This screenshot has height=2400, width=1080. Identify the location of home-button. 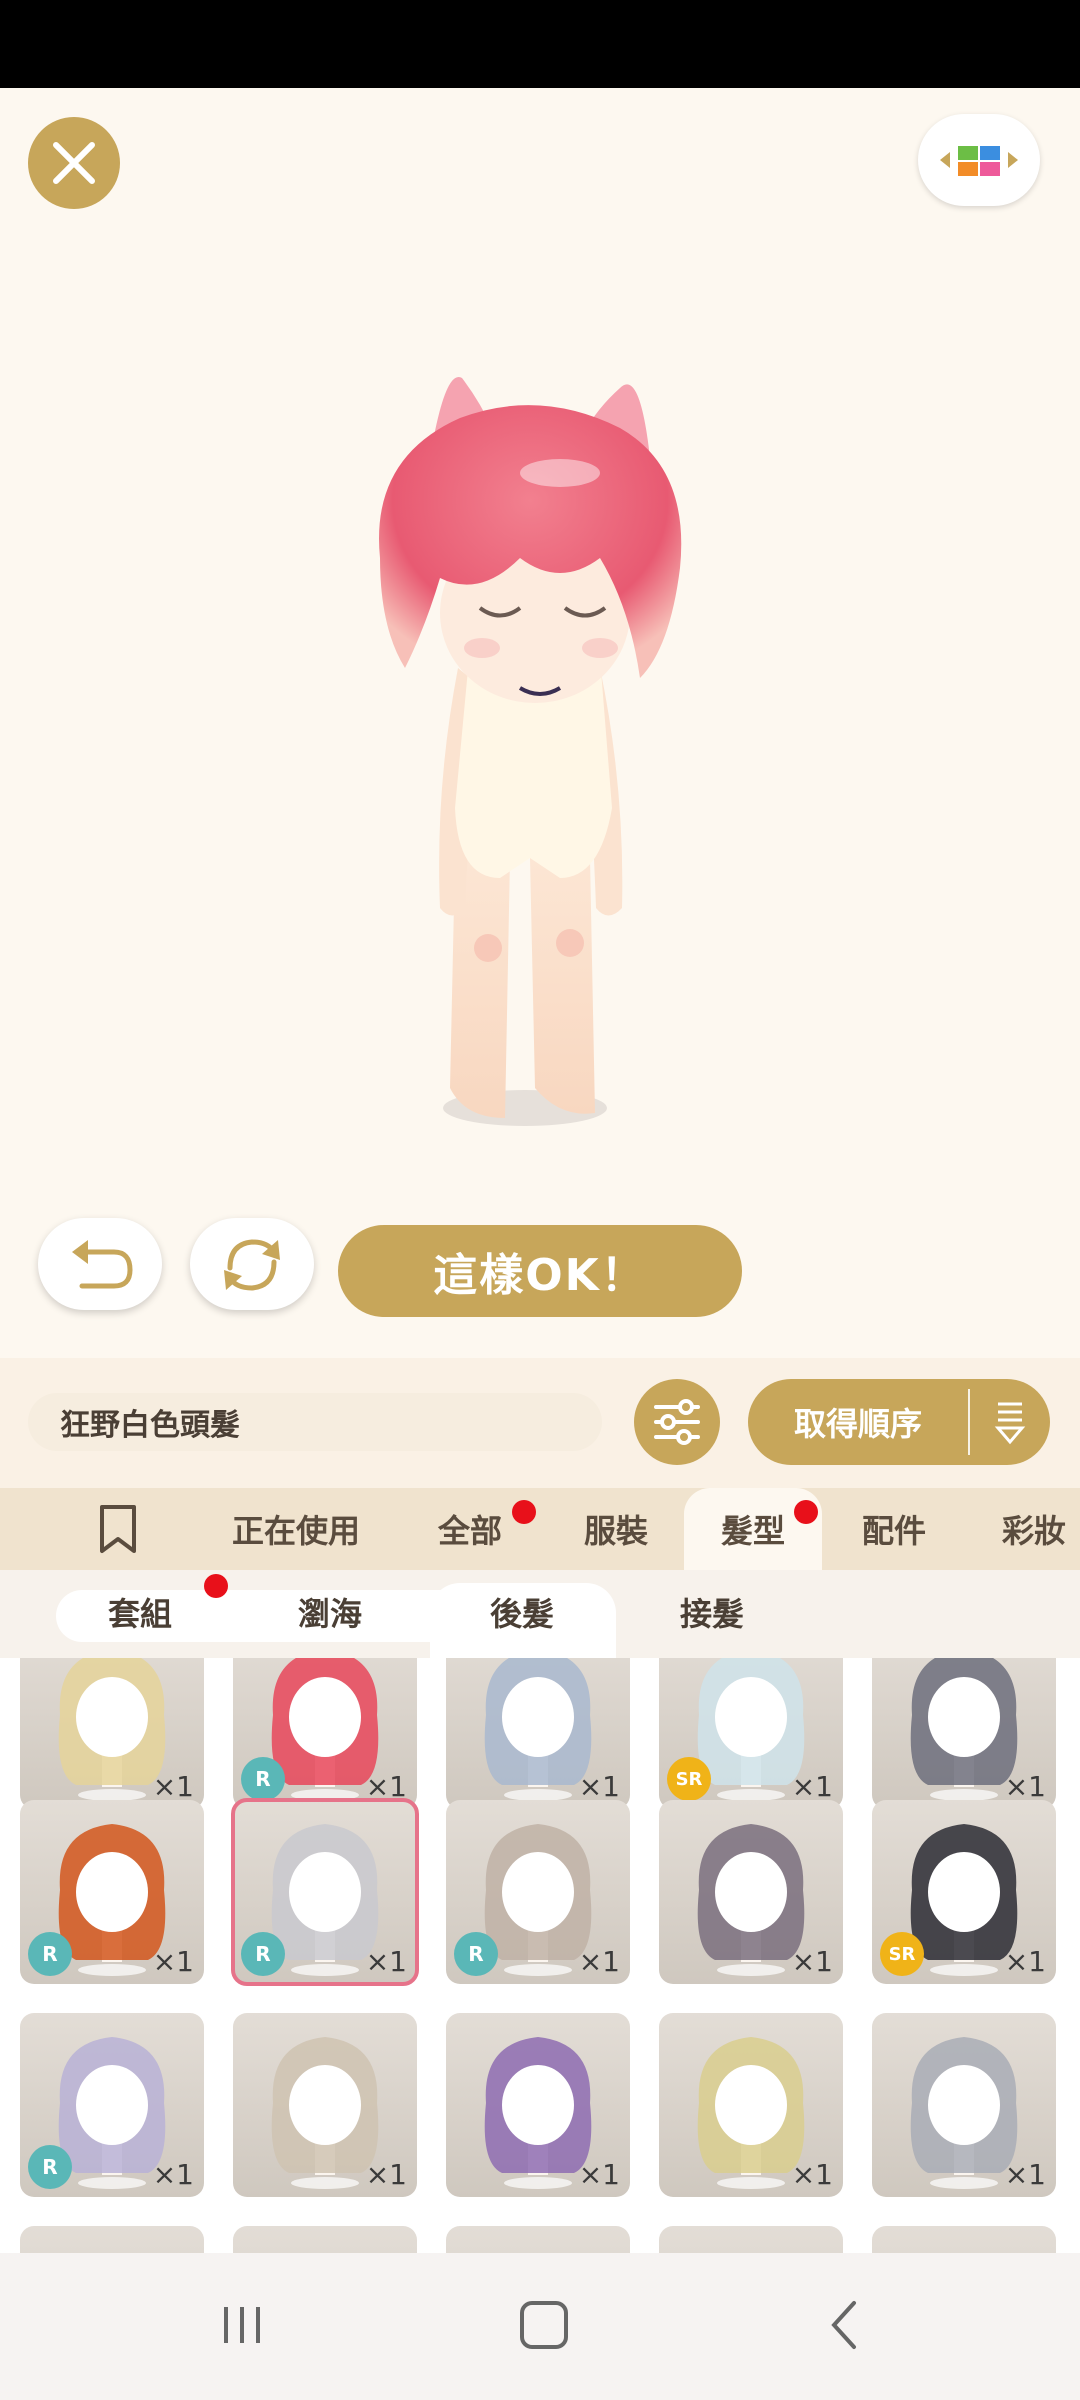
(544, 2325).